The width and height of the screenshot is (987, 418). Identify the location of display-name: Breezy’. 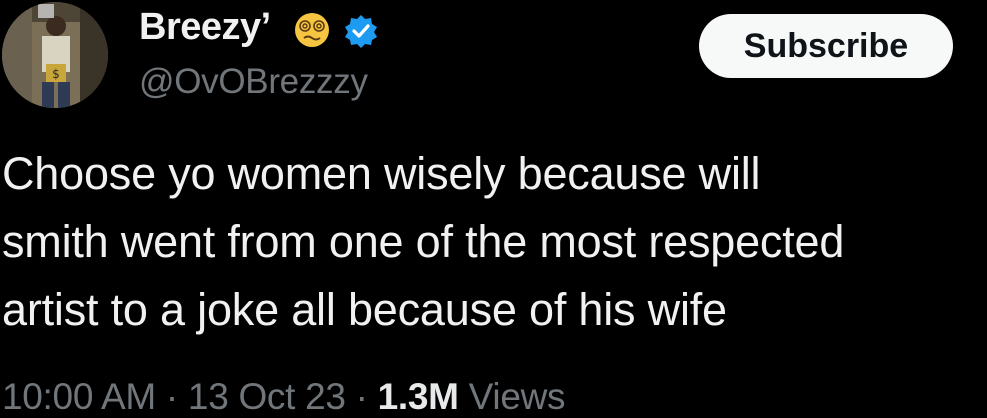
(205, 27).